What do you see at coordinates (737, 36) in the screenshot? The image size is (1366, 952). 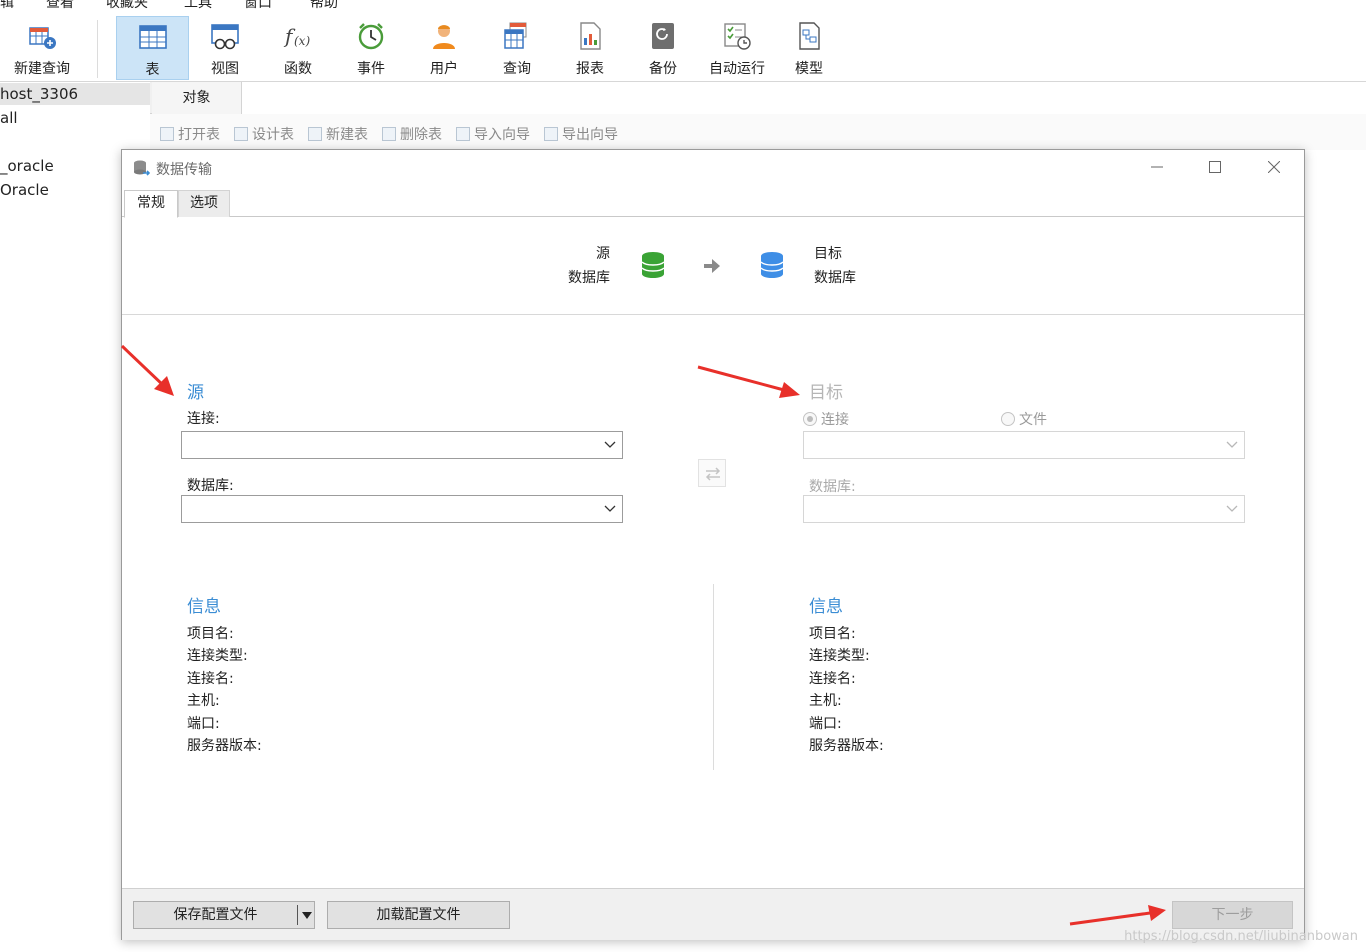 I see `automation-icon` at bounding box center [737, 36].